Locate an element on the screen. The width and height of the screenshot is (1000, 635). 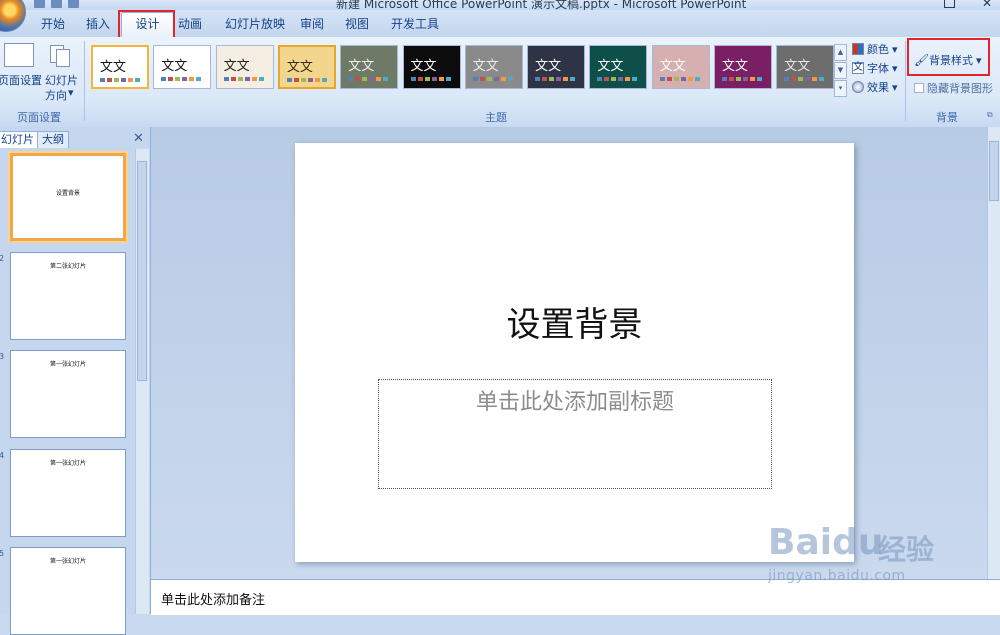
dialog-launcher-icon: ⧉ is located at coordinates (990, 115).